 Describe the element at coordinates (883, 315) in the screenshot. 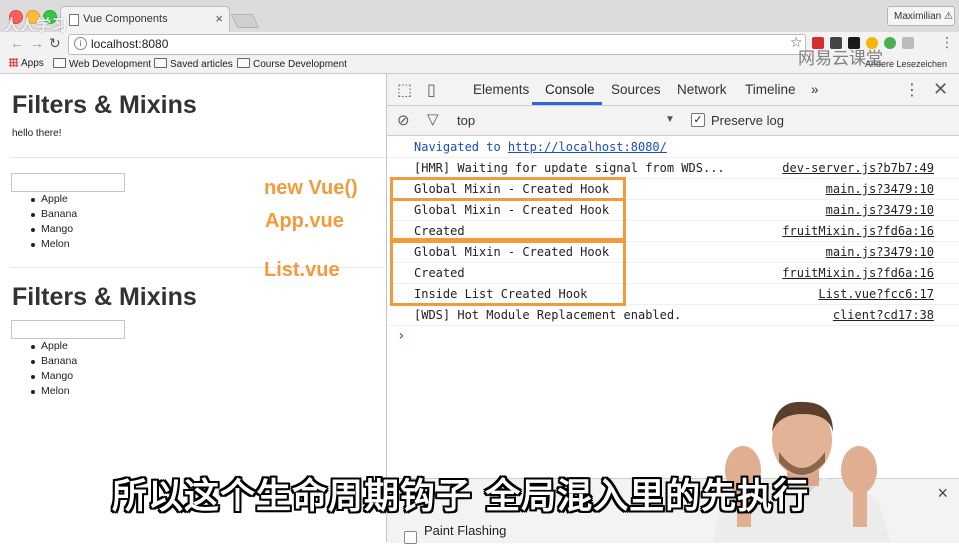

I see `source-link: client?cd17:38` at that location.